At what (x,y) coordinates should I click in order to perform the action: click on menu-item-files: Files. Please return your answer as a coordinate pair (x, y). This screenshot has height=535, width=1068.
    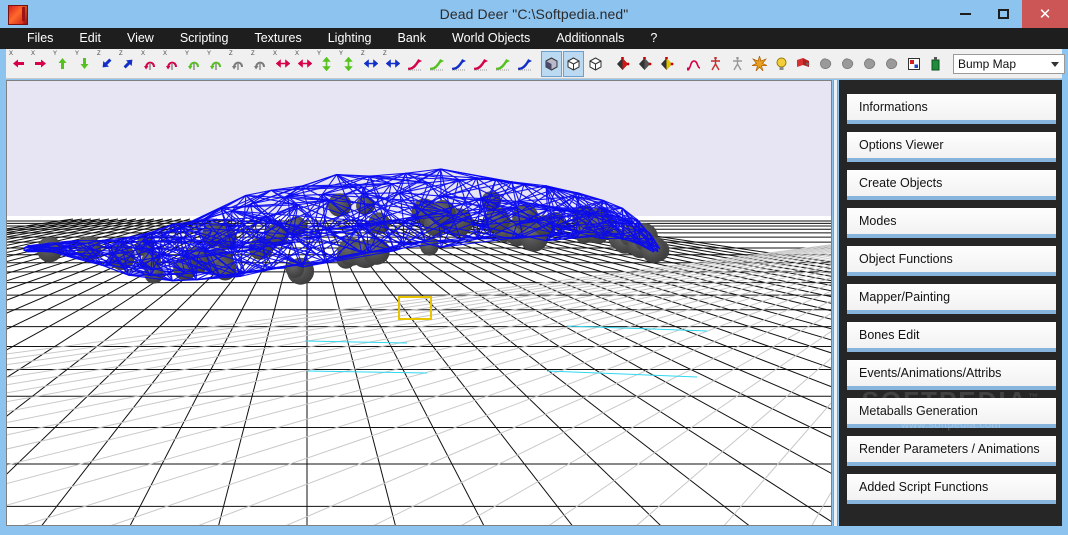
    Looking at the image, I should click on (40, 38).